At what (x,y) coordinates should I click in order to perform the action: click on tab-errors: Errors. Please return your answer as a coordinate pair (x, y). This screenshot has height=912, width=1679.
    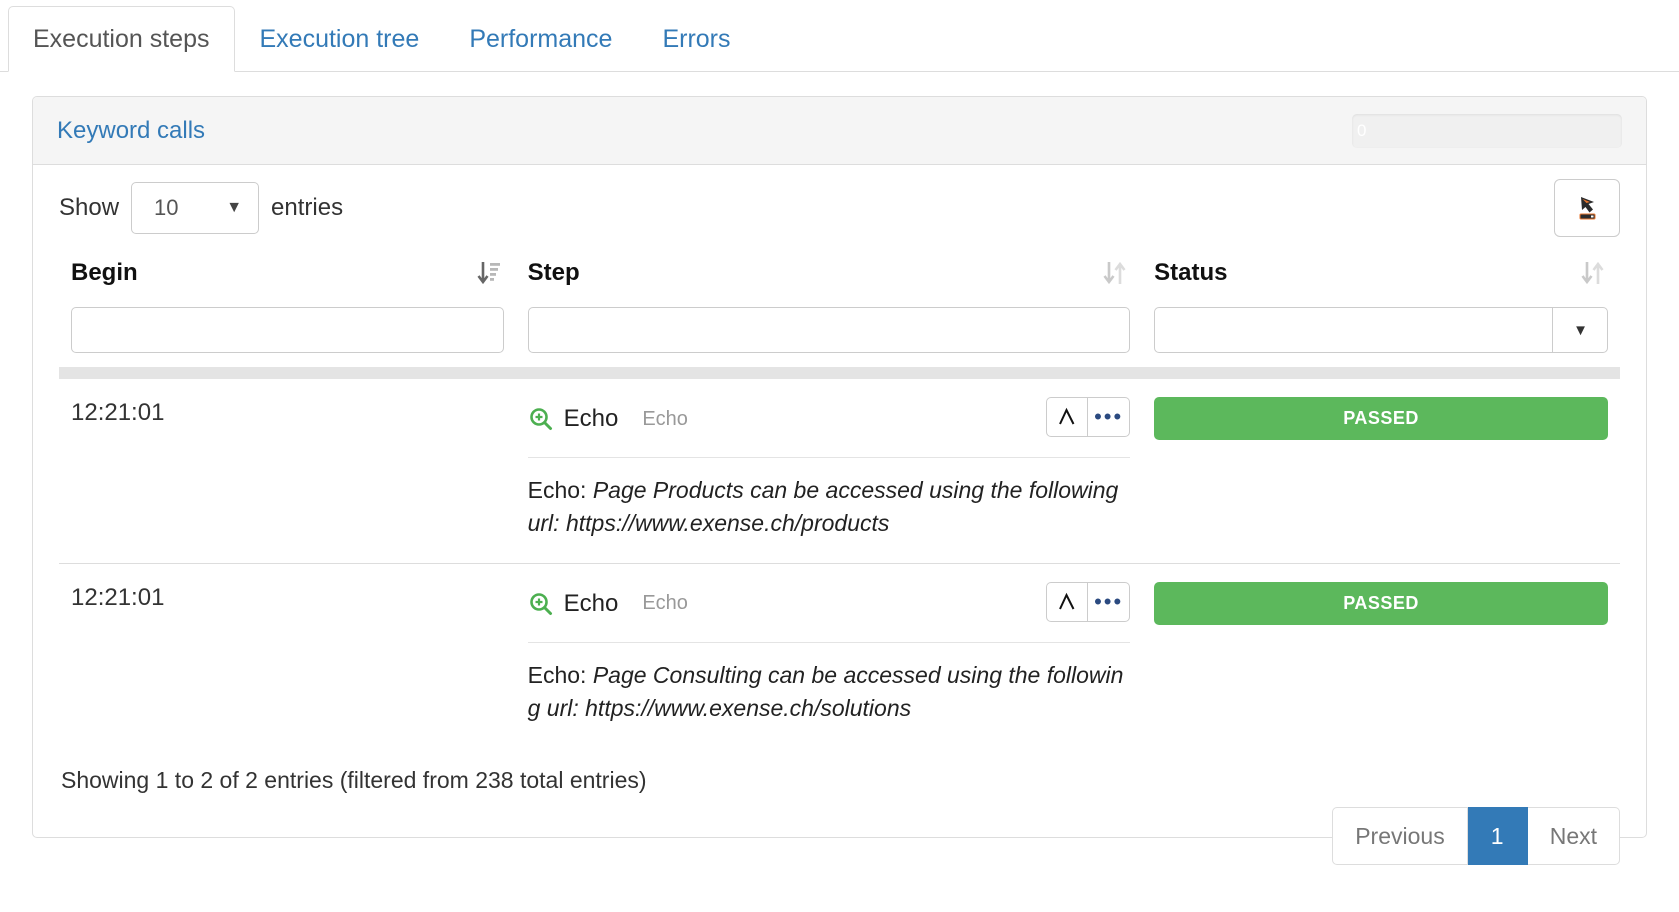
    Looking at the image, I should click on (696, 39).